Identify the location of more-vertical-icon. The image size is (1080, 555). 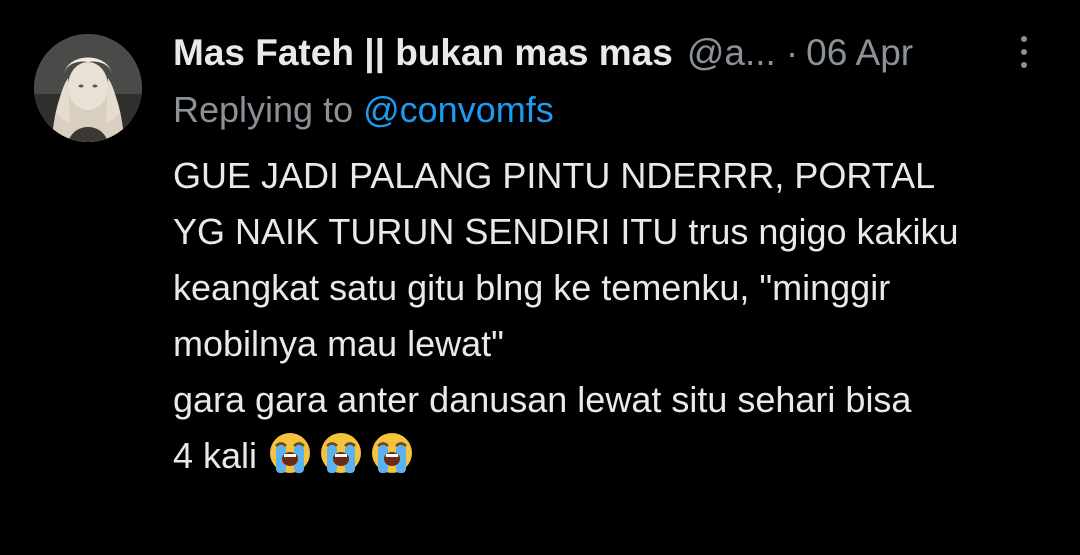
(1024, 52).